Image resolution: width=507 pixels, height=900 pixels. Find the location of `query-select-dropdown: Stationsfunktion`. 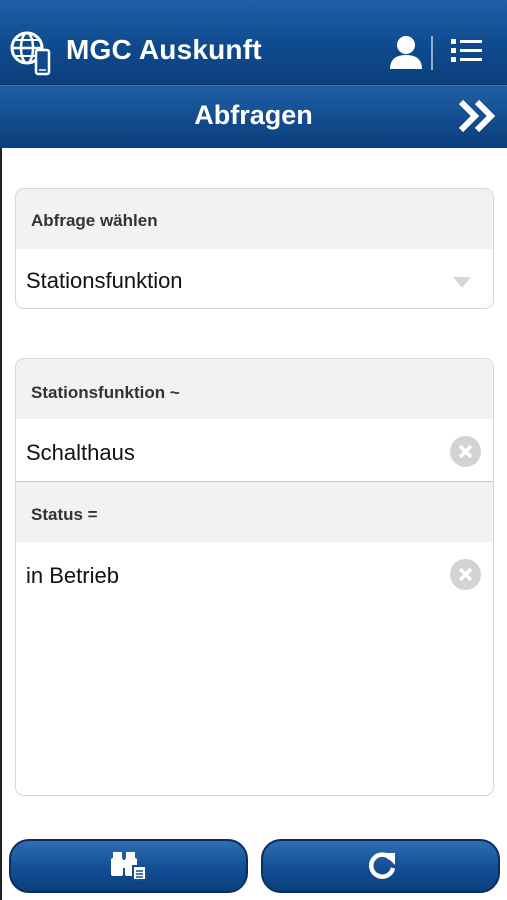

query-select-dropdown: Stationsfunktion is located at coordinates (254, 278).